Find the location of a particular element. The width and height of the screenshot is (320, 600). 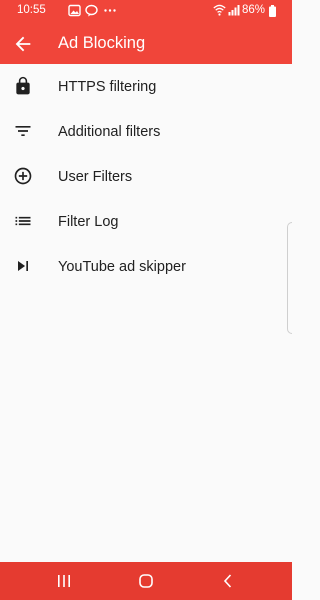

home-icon is located at coordinates (146, 581).